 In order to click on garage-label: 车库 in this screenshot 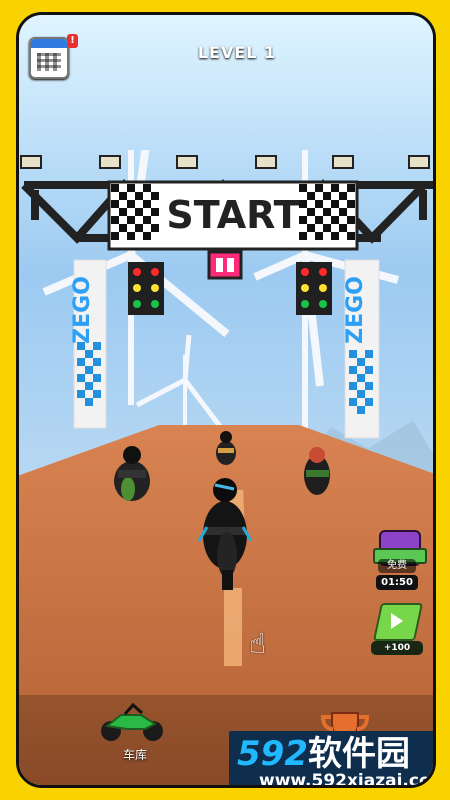, I will do `click(134, 755)`.